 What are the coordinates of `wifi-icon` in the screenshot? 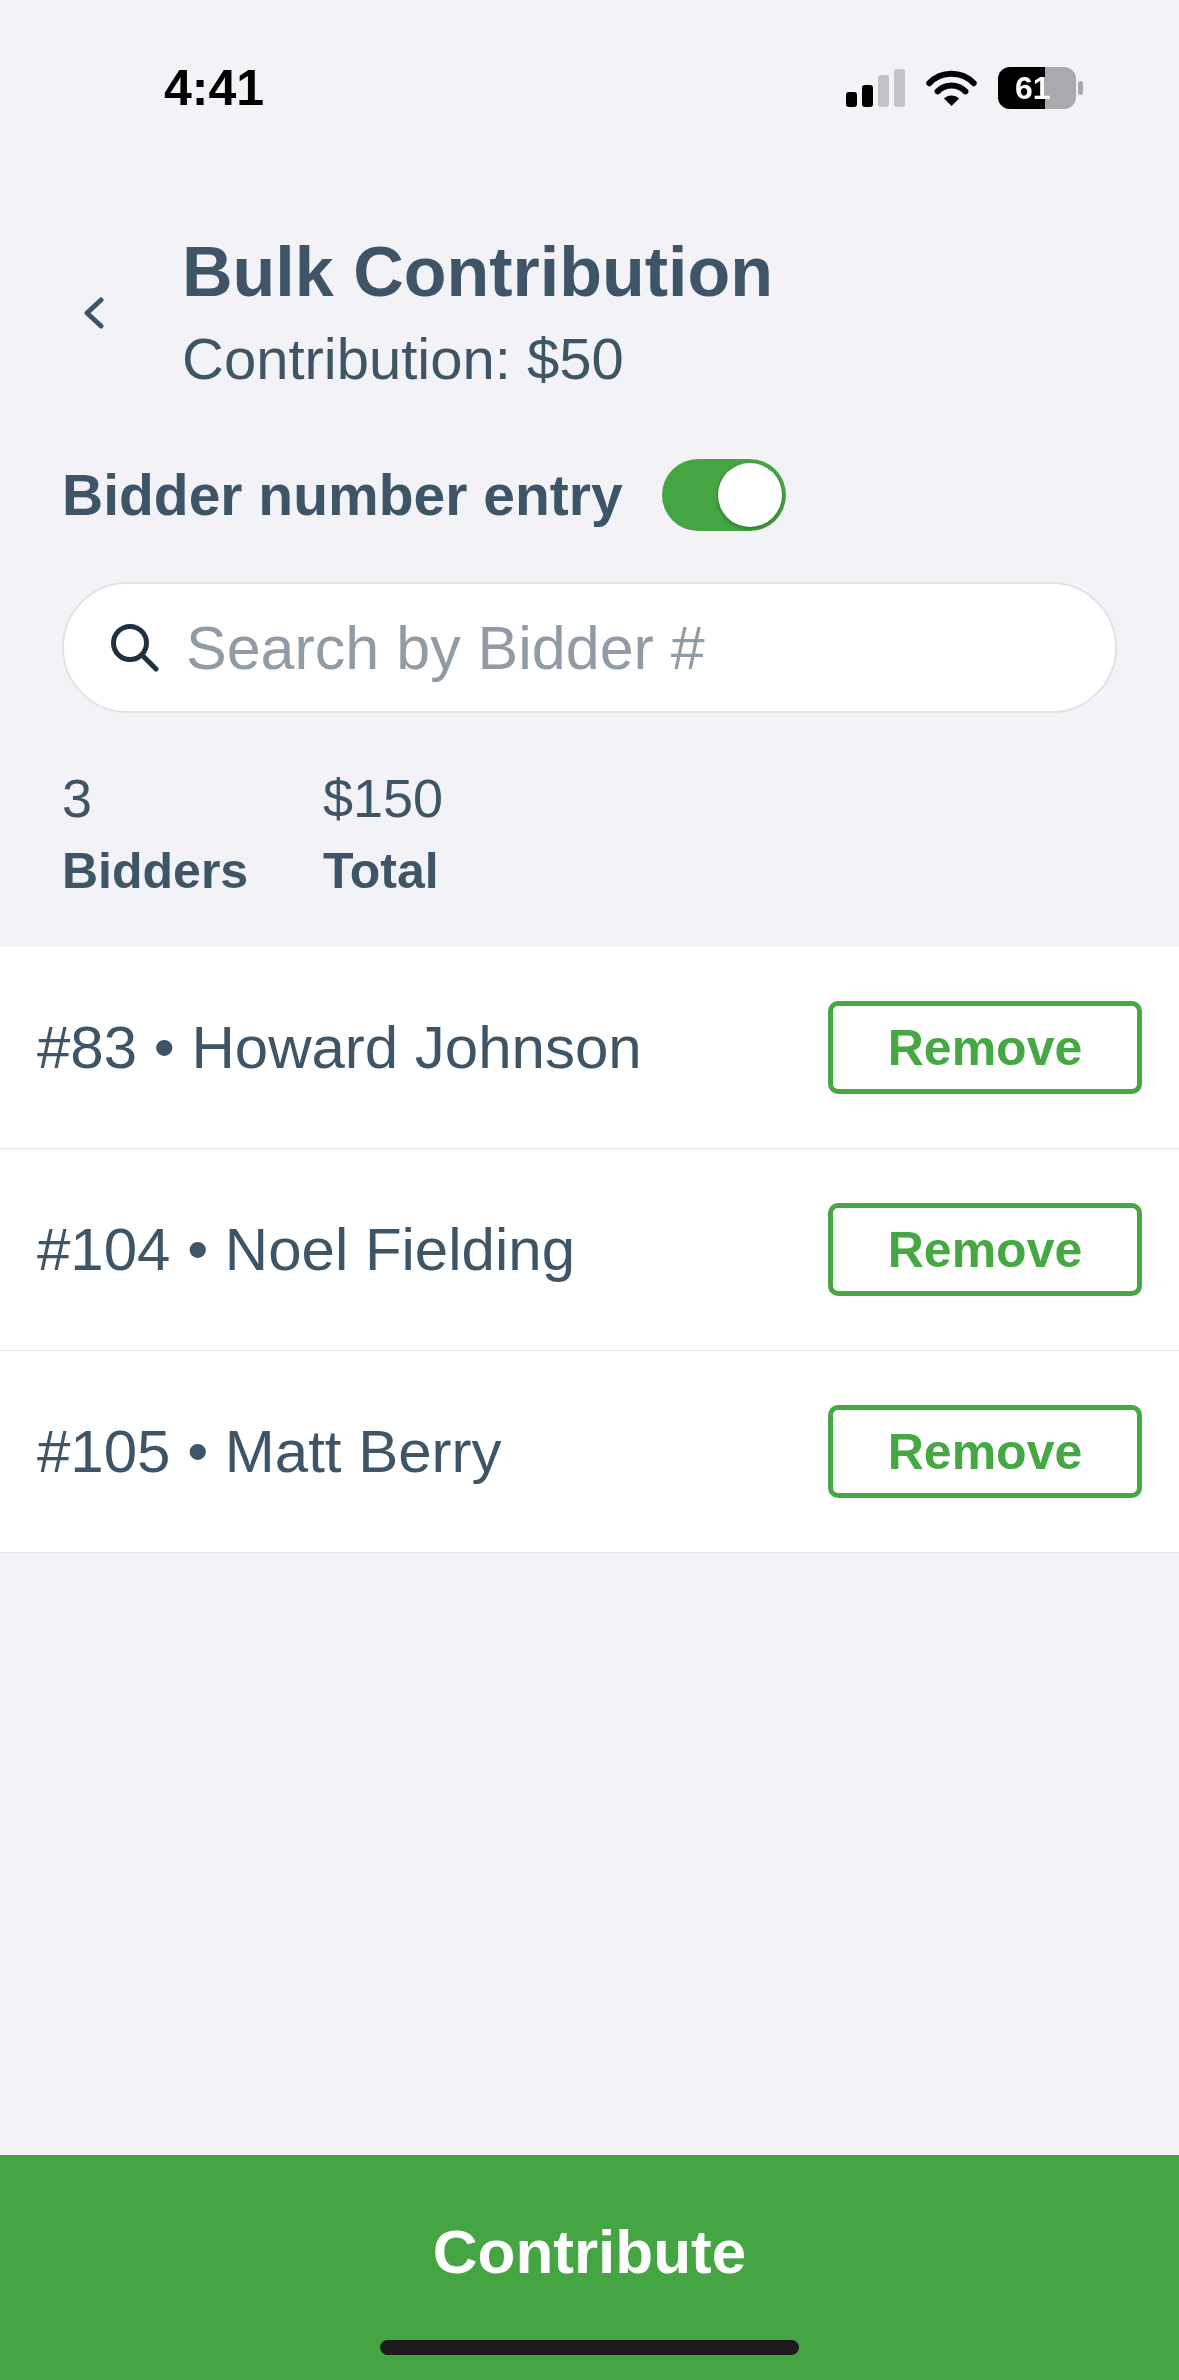 It's located at (951, 88).